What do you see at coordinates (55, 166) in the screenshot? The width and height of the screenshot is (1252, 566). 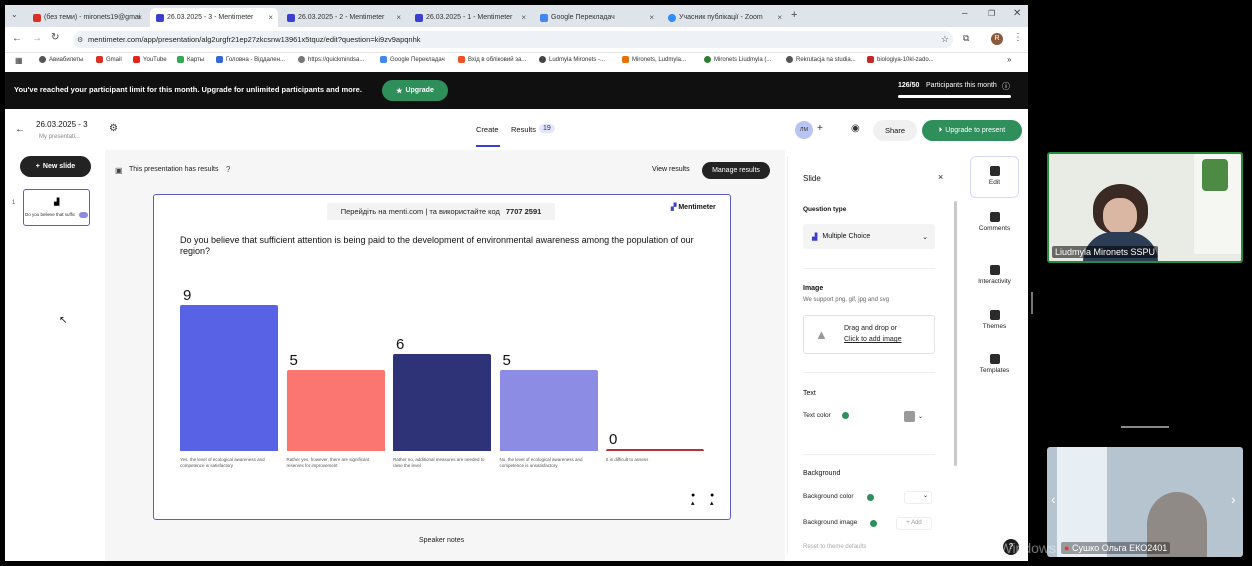 I see `new-slide-button: + New slide` at bounding box center [55, 166].